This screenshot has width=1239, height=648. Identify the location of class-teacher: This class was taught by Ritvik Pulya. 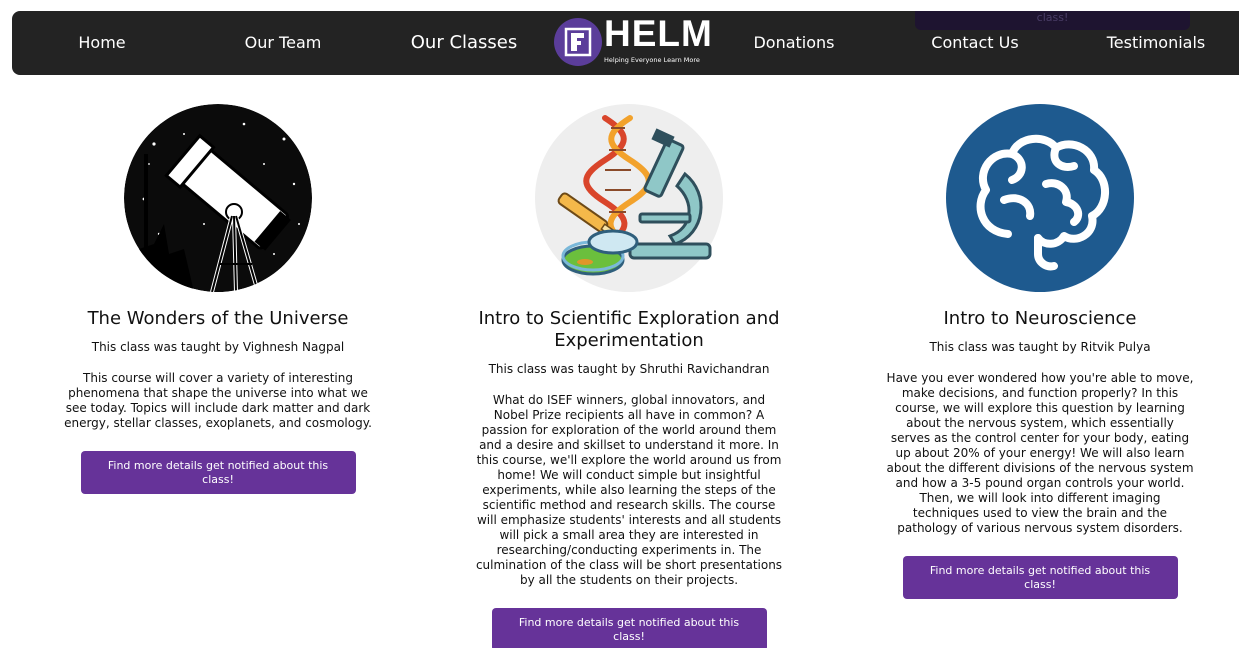
(1040, 347).